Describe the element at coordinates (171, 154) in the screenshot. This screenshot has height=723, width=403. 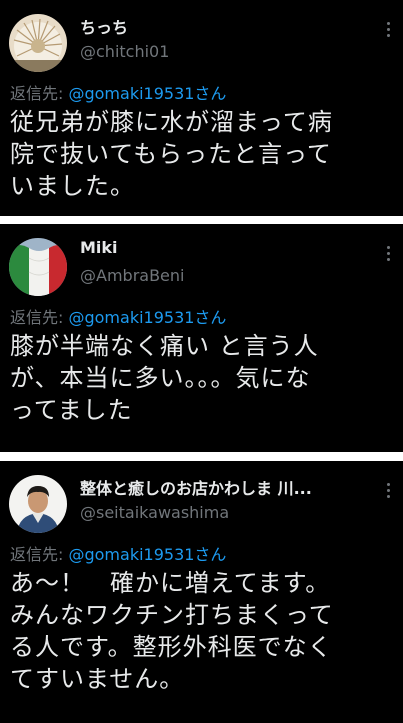
I see `tweet-text-line: 院で抜いてもらったと言って` at that location.